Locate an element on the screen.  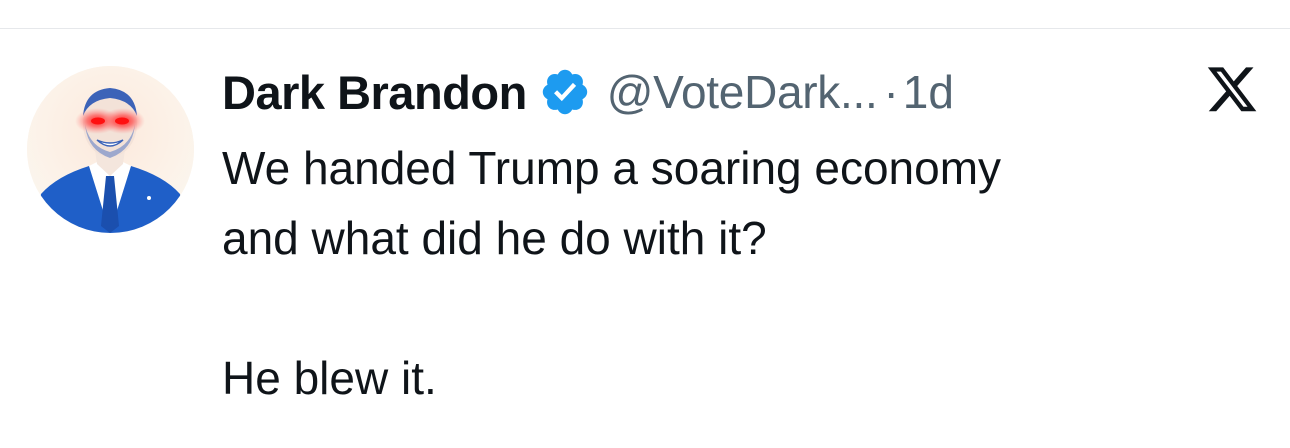
tweet-text-line: We handed Trump a soaring economy is located at coordinates (612, 168).